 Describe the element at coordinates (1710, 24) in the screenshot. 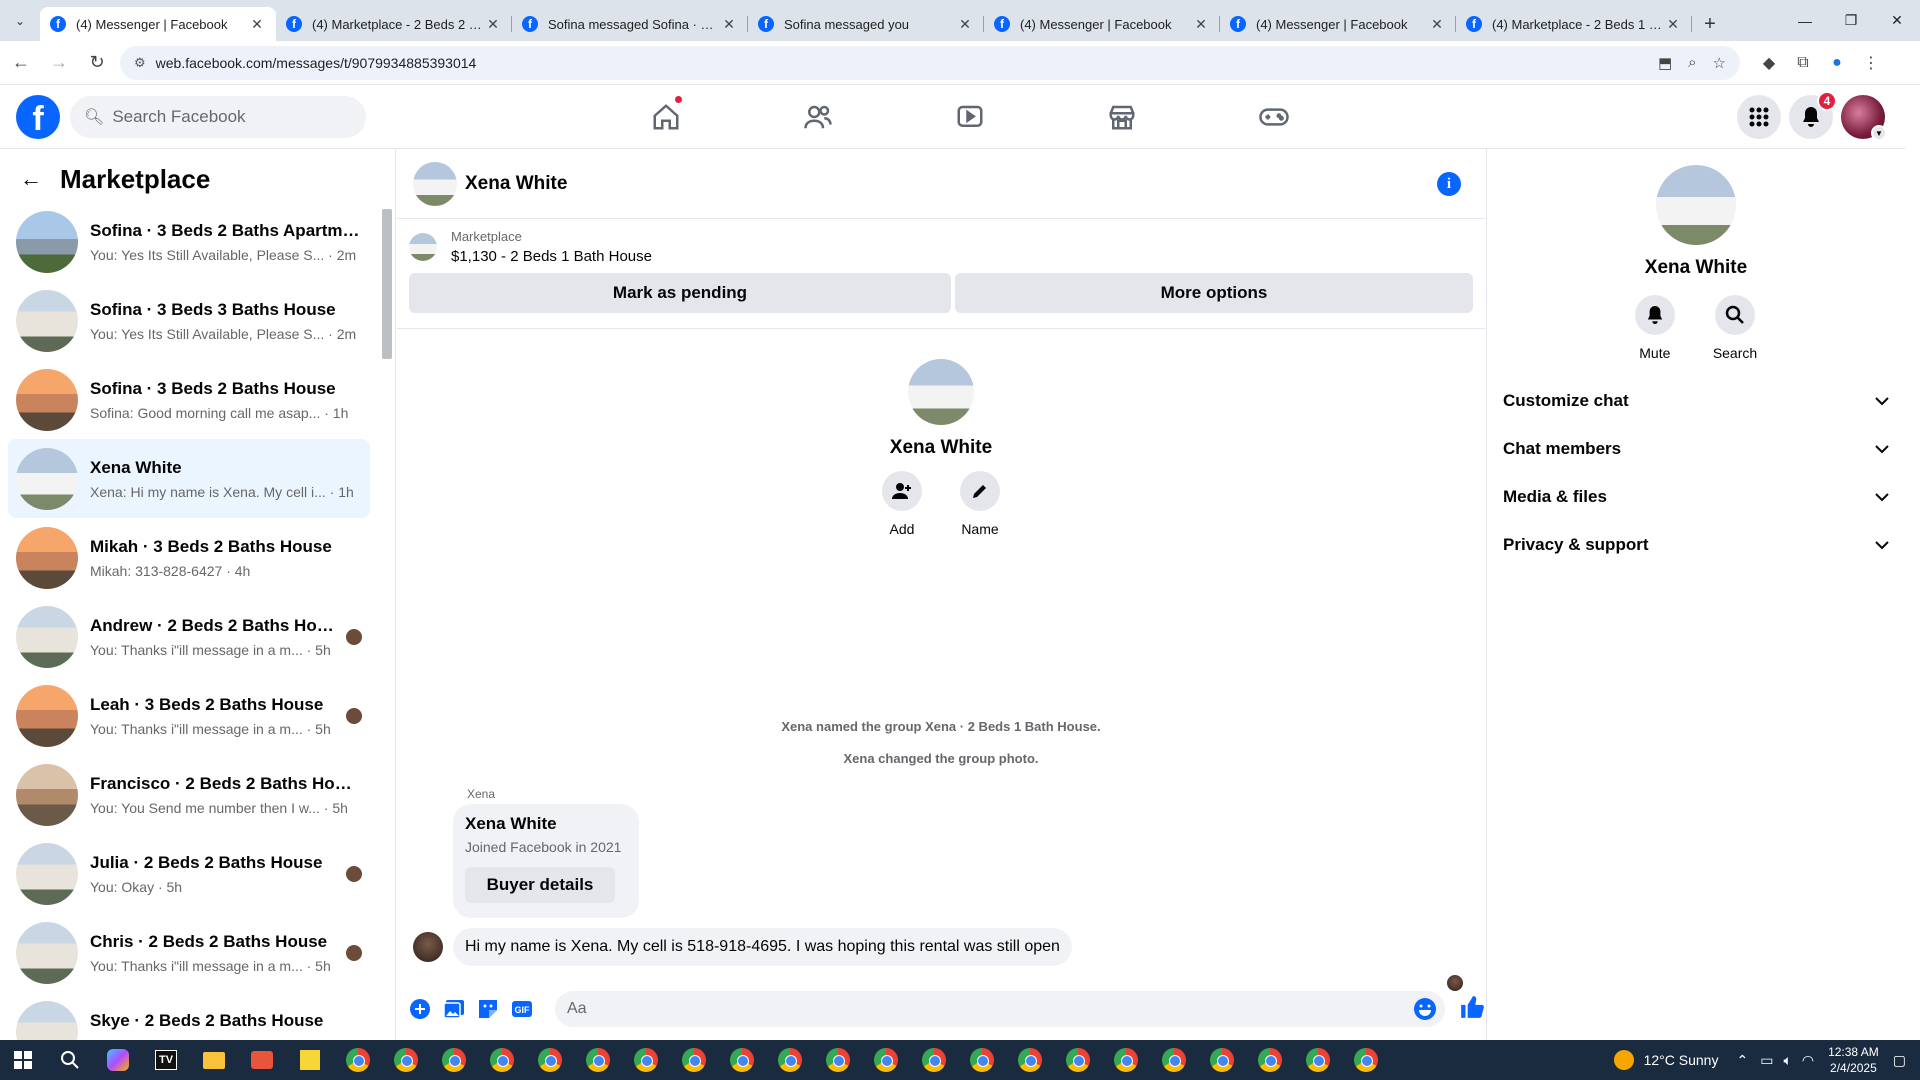

I see `new-tab-button: +` at that location.